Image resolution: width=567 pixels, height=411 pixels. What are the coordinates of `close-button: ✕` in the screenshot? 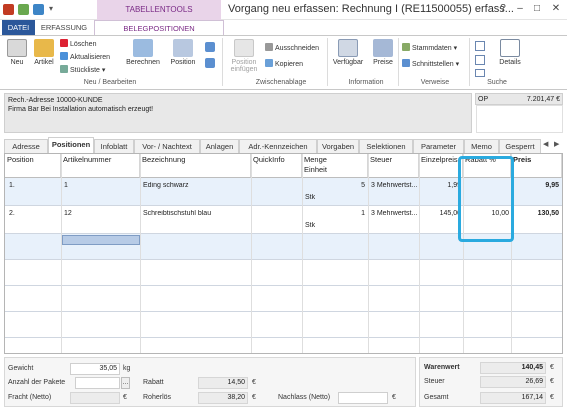 It's located at (556, 9).